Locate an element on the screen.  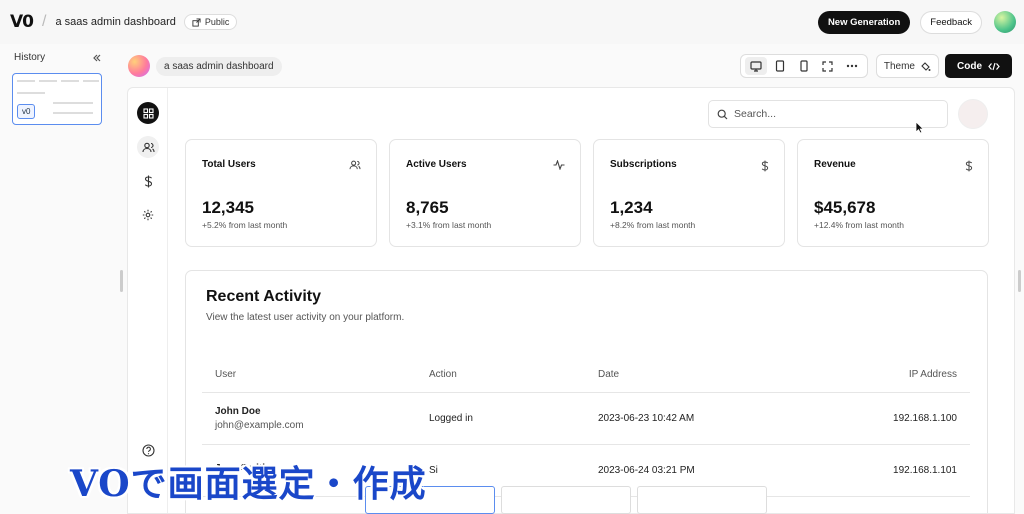
card-change: +8.2% from last month is located at coordinates (653, 225).